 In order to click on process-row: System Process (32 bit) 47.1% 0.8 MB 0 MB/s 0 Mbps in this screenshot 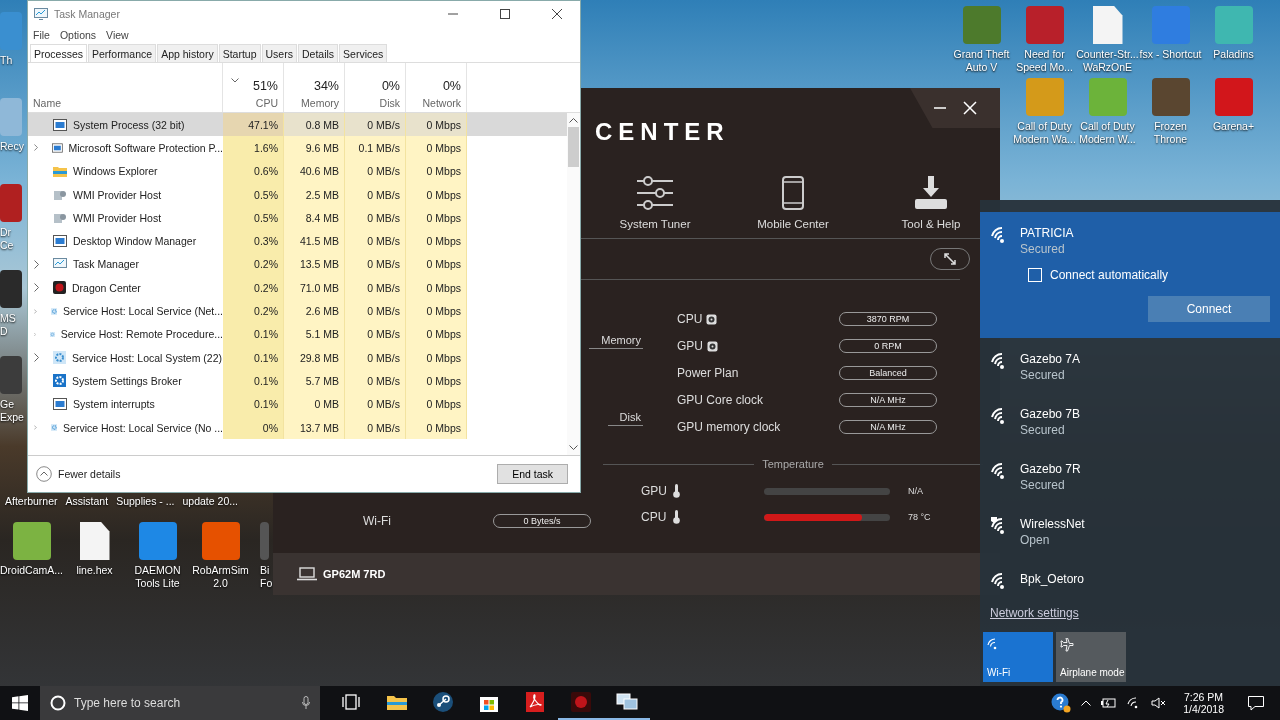, I will do `click(297, 125)`.